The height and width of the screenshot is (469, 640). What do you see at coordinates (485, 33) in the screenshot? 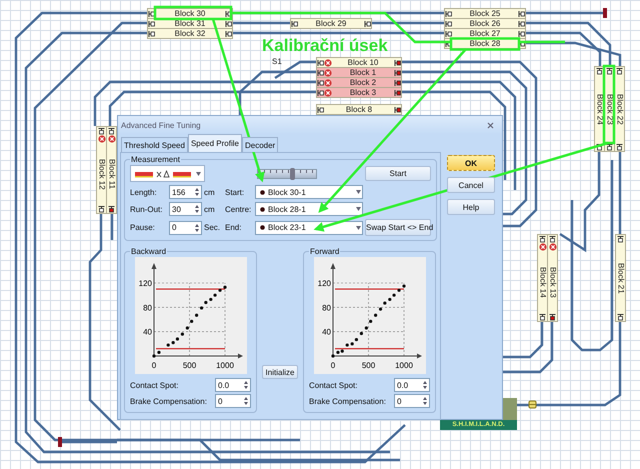
I see `track-block: Block 27` at bounding box center [485, 33].